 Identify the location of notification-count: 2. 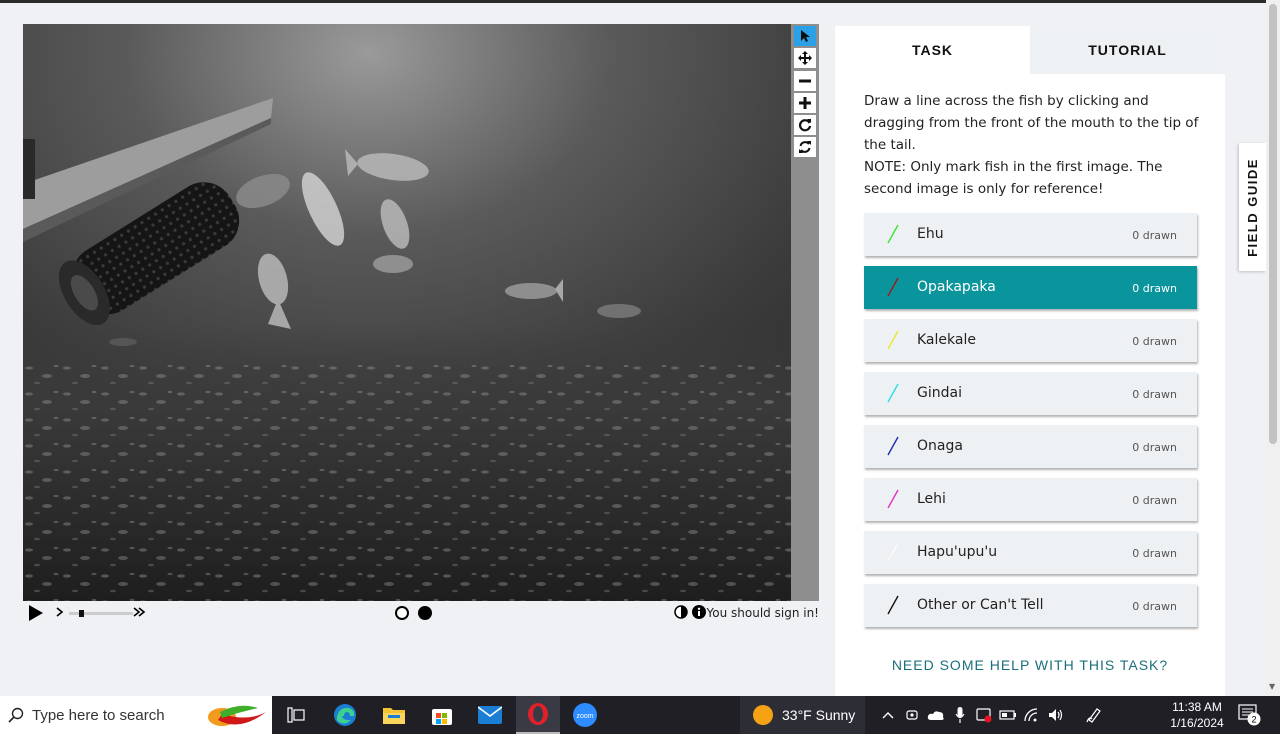
(1253, 720).